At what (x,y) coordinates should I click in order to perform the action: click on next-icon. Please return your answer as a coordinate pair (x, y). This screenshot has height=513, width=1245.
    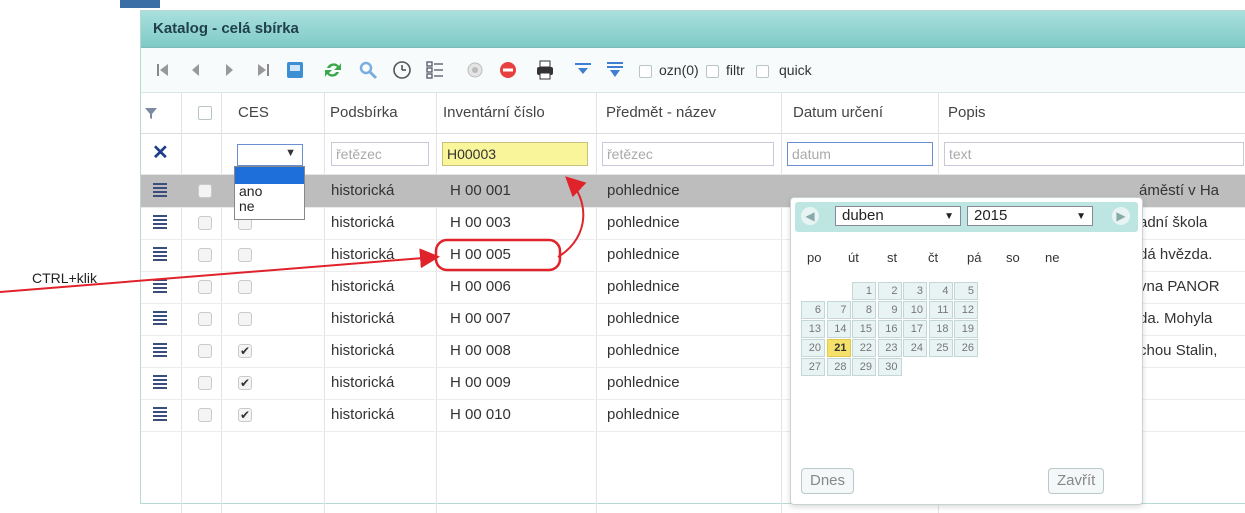
    Looking at the image, I should click on (229, 70).